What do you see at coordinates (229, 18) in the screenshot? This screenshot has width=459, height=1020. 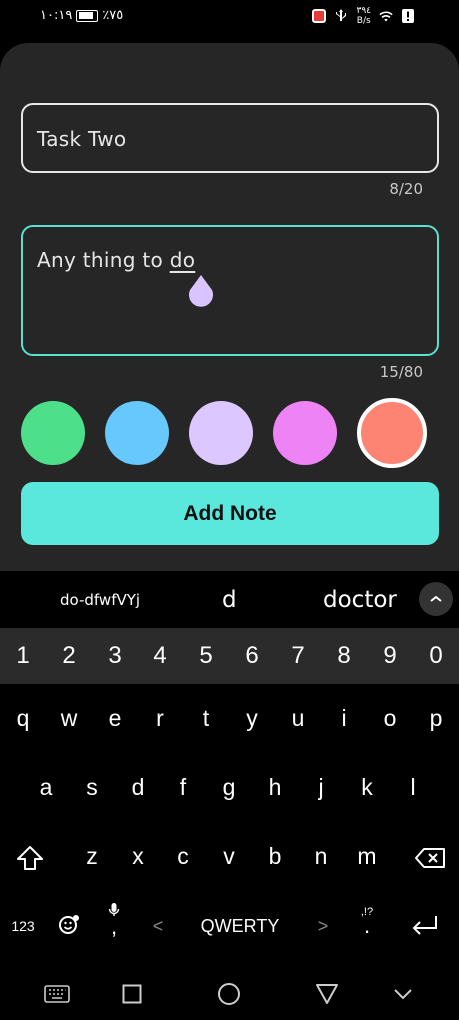 I see `status-bar: ١٠:١٩ ٪٧٥ ٣٩٤ B/s` at bounding box center [229, 18].